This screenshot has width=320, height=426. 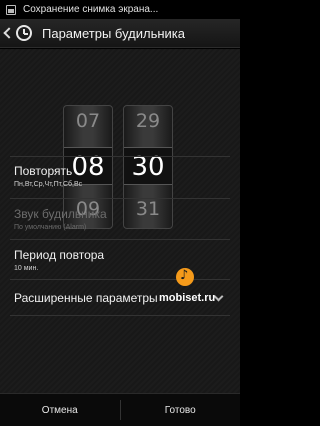 I want to click on done-button: Готово, so click(x=181, y=410).